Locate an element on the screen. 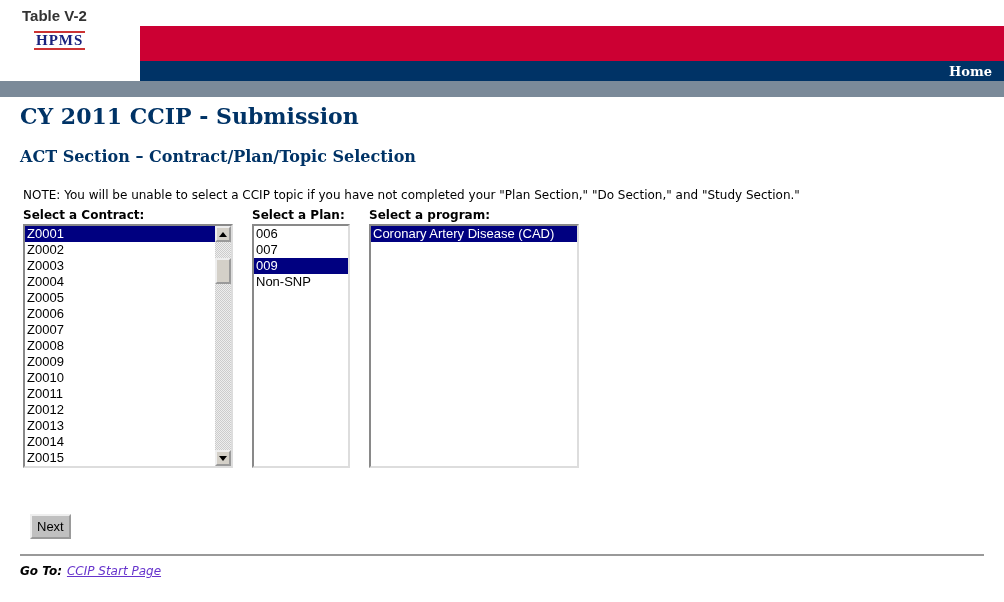 The height and width of the screenshot is (602, 1004). start-page-link: CCIP Start Page is located at coordinates (114, 571).